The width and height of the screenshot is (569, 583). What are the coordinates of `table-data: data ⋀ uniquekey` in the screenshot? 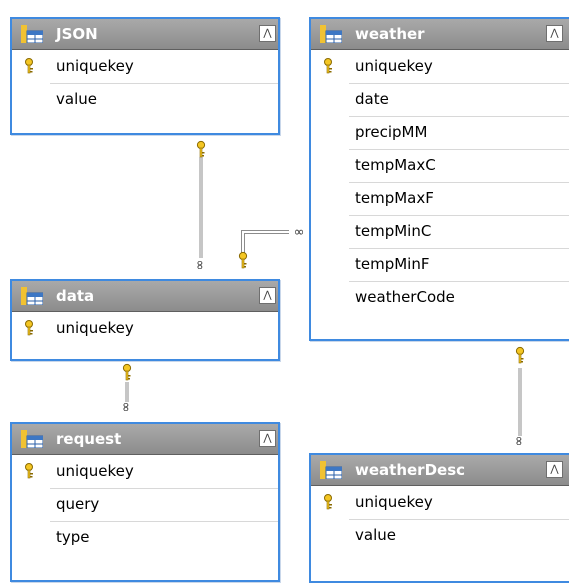 It's located at (145, 320).